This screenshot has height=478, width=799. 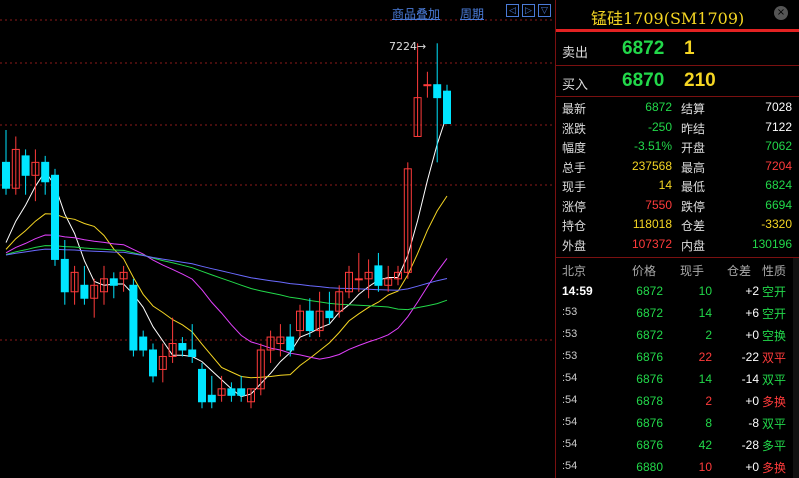 I want to click on trade-price: 6878, so click(x=649, y=401).